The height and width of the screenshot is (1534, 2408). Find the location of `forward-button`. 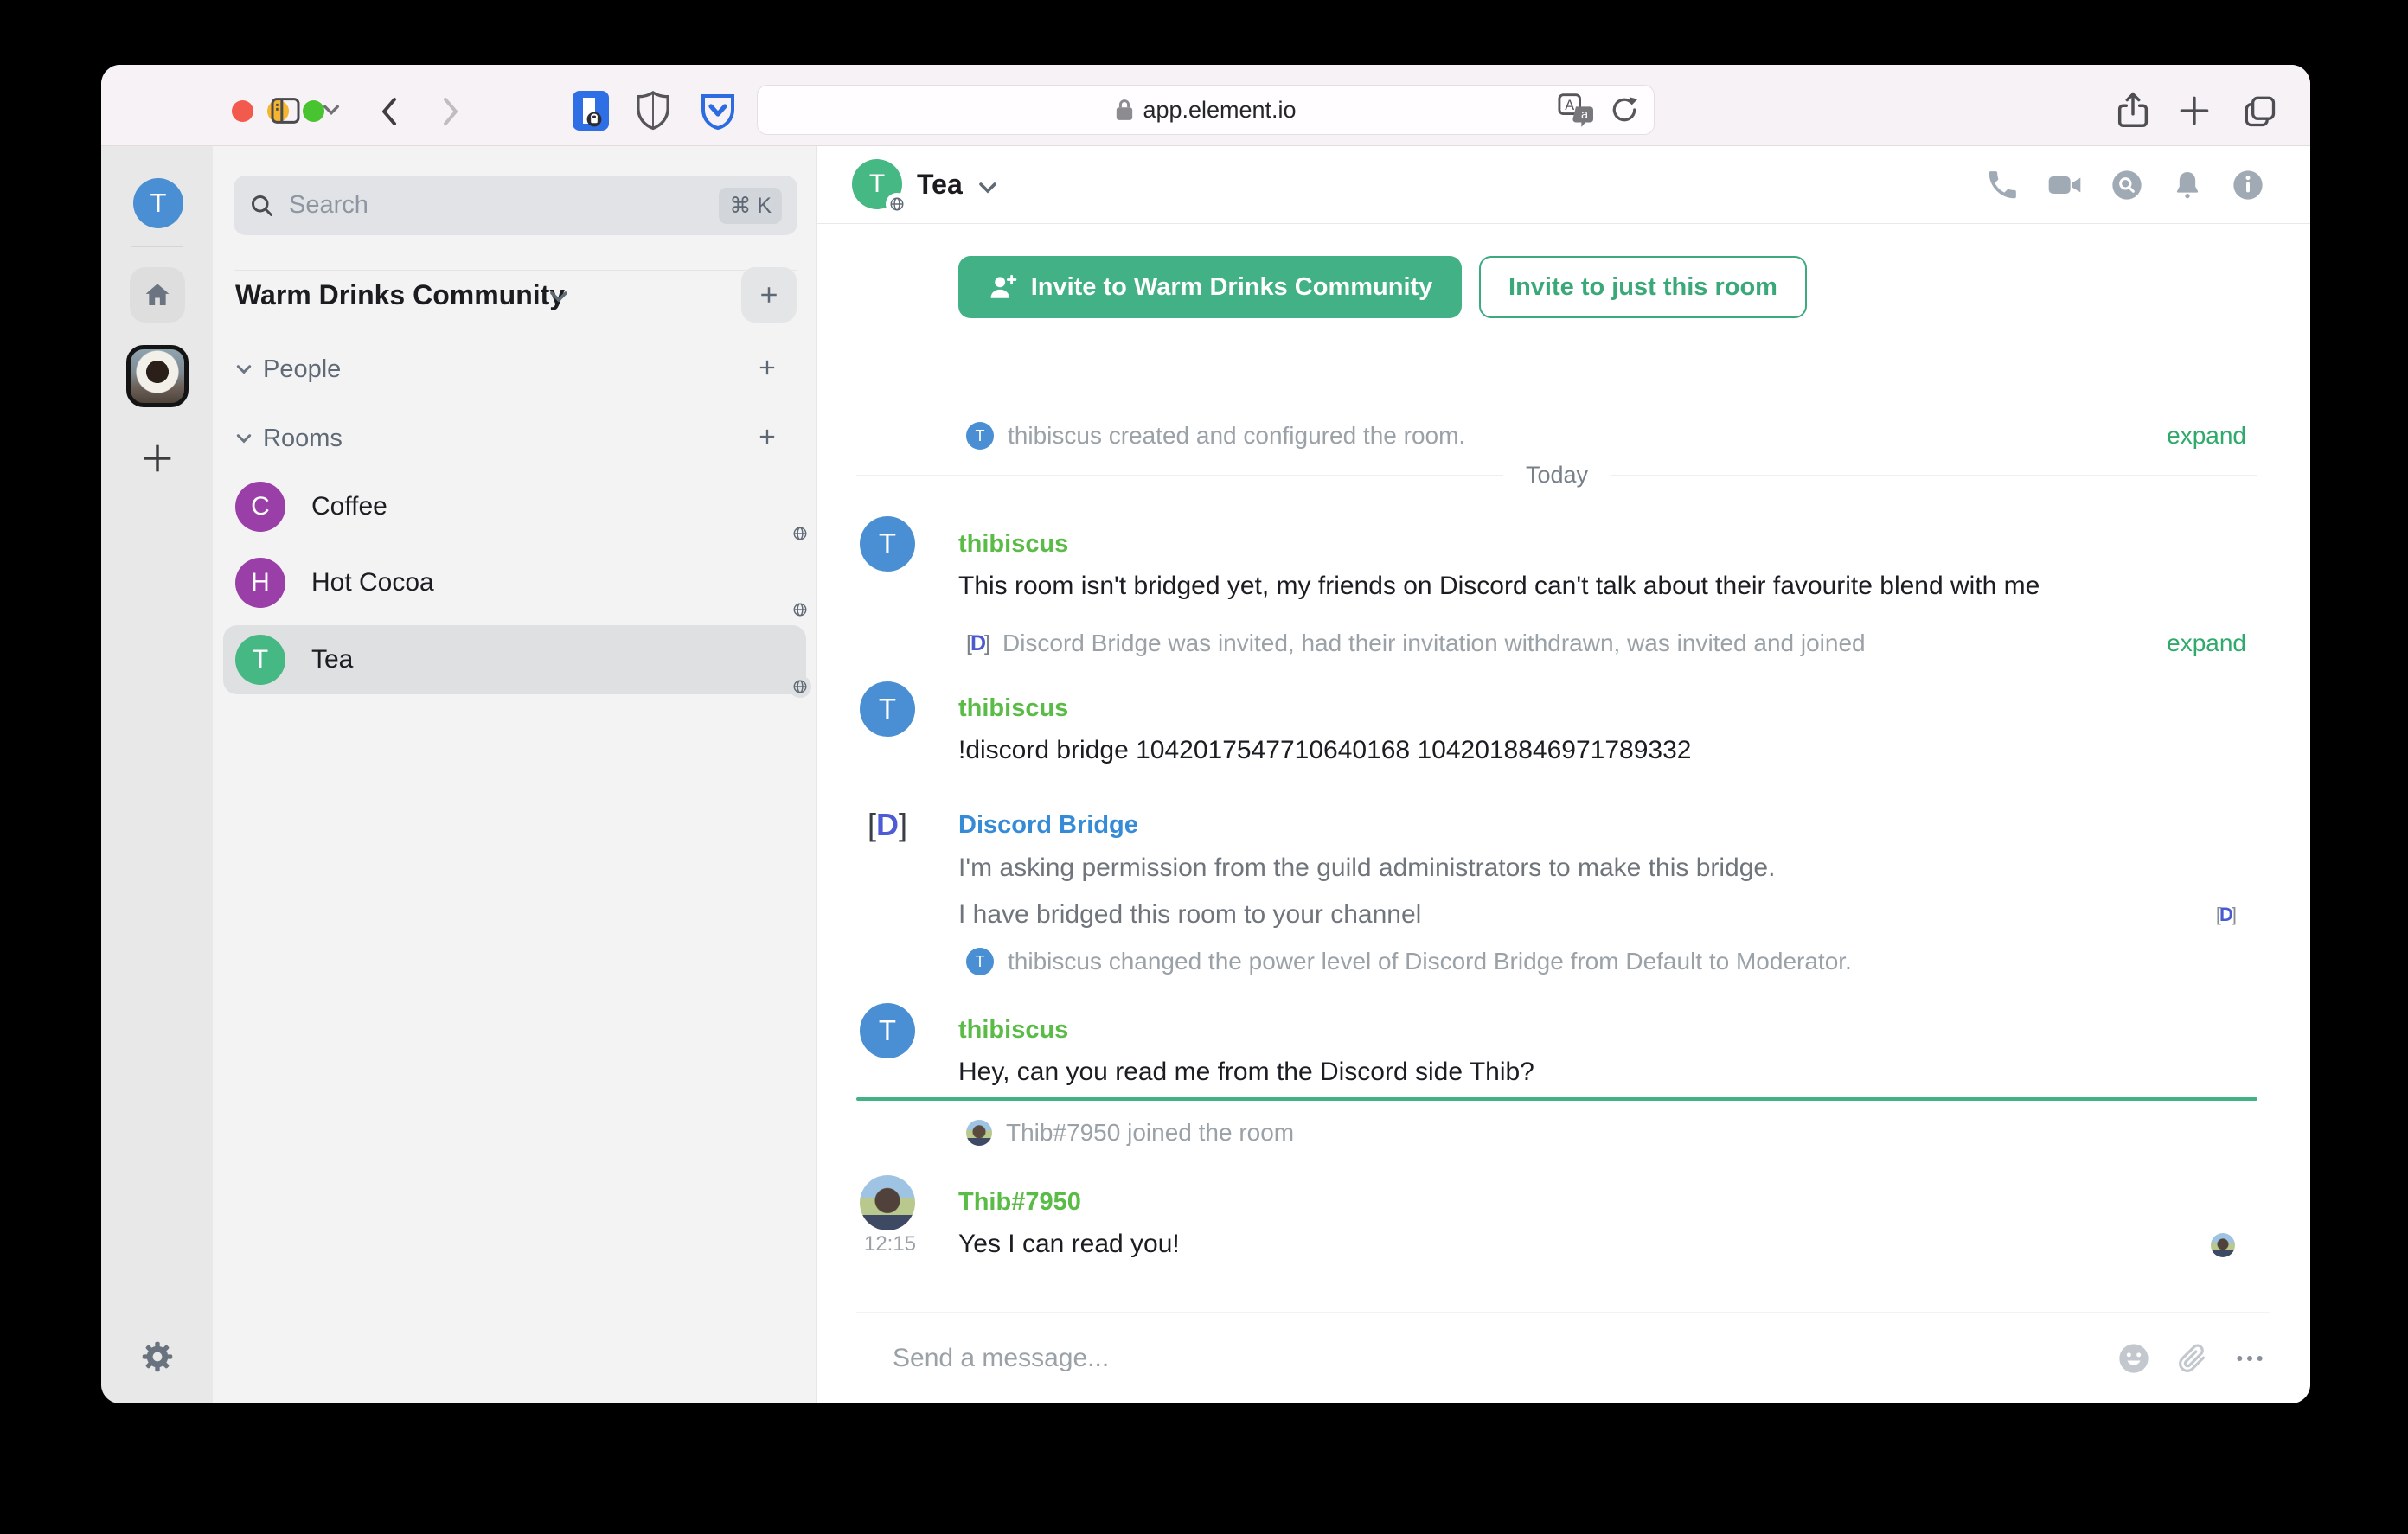

forward-button is located at coordinates (450, 111).